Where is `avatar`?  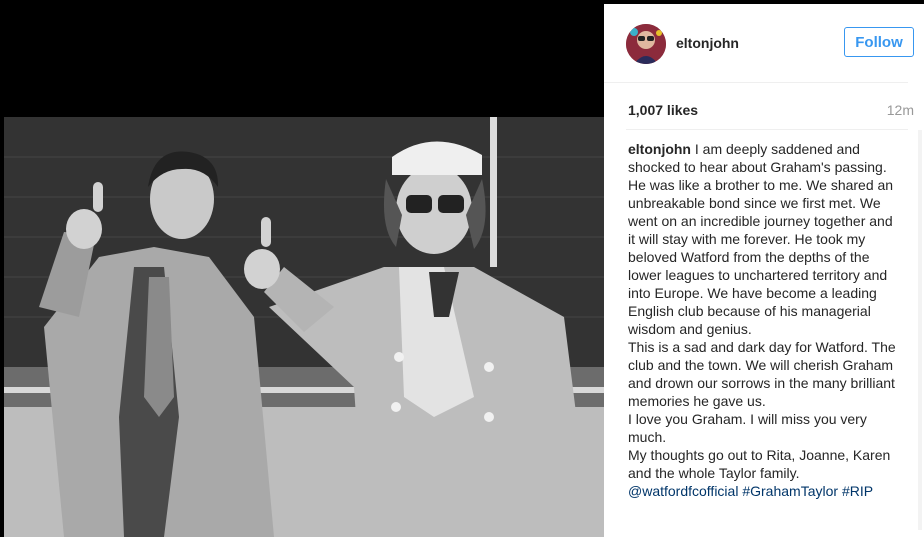
avatar is located at coordinates (646, 44).